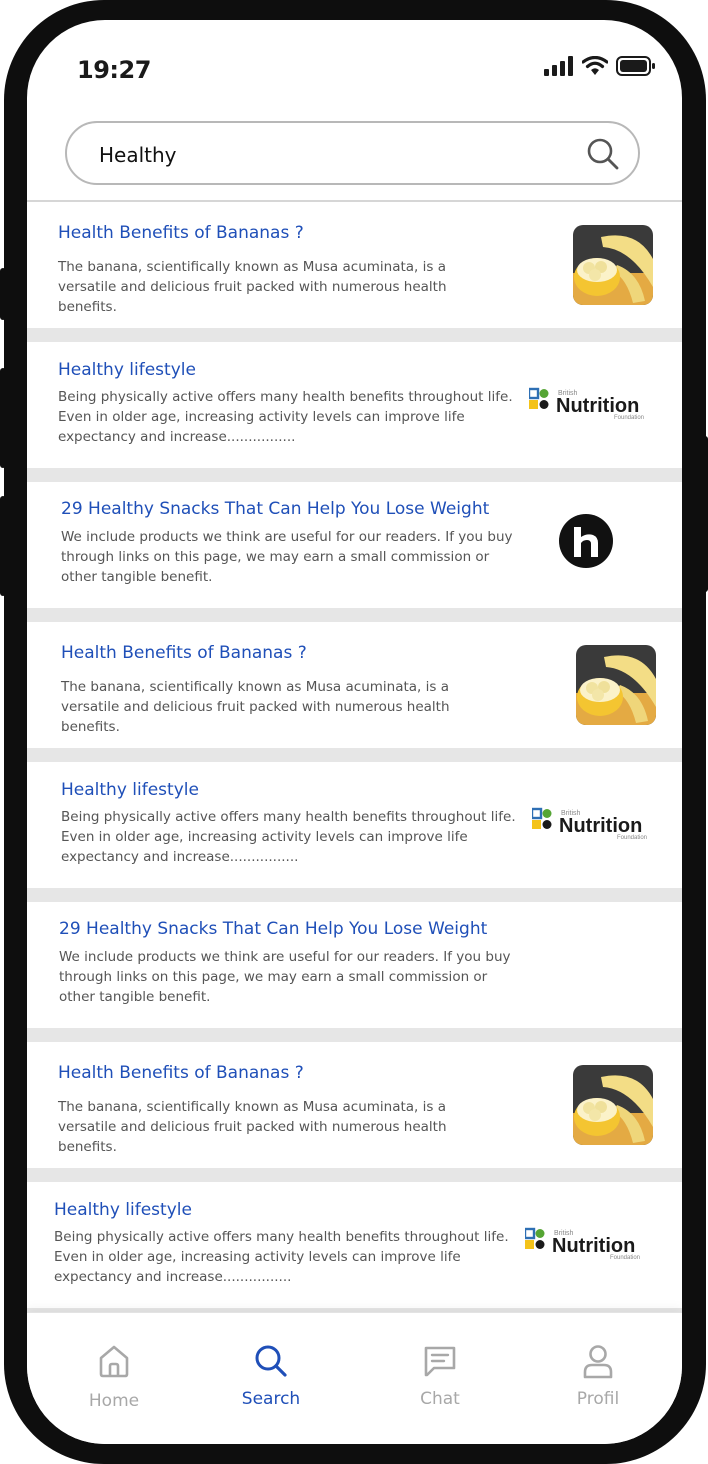 The width and height of the screenshot is (708, 1464). What do you see at coordinates (440, 1399) in the screenshot?
I see `tab-chat-label: Chat` at bounding box center [440, 1399].